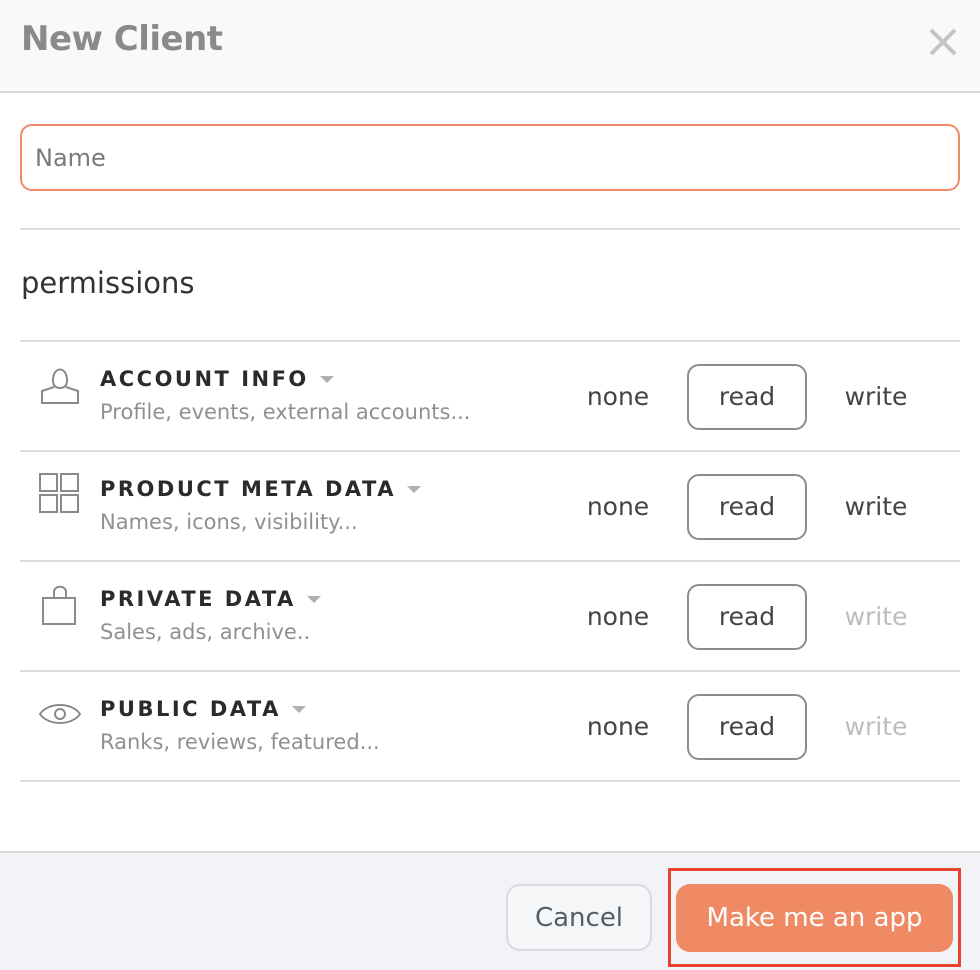 The image size is (980, 970). What do you see at coordinates (60, 494) in the screenshot?
I see `grid-icon` at bounding box center [60, 494].